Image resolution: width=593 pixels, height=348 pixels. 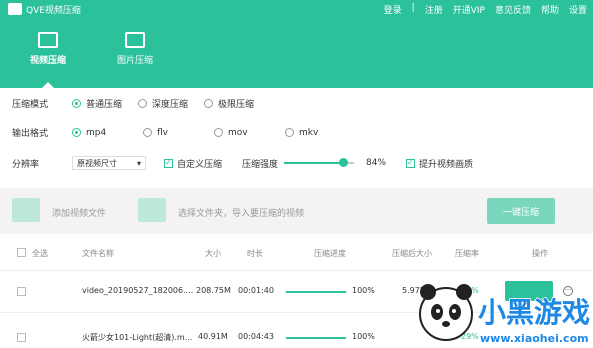 I want to click on watermark-url: www.xiaohei.com, so click(x=534, y=338).